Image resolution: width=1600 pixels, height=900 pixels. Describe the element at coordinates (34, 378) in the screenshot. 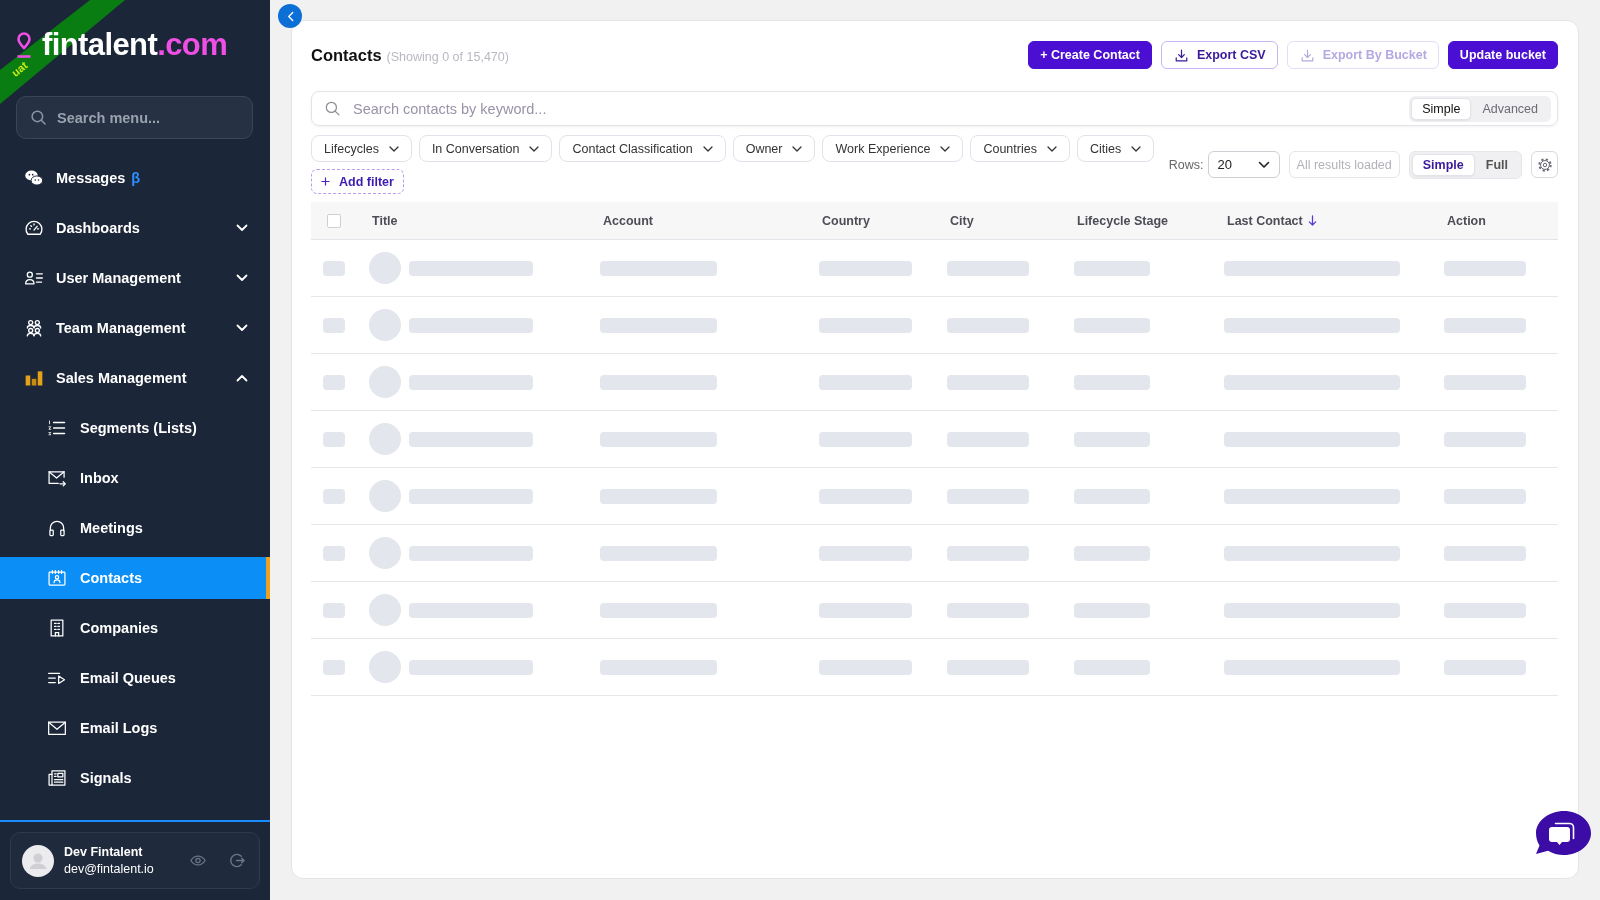

I see `bar-chart-icon` at that location.